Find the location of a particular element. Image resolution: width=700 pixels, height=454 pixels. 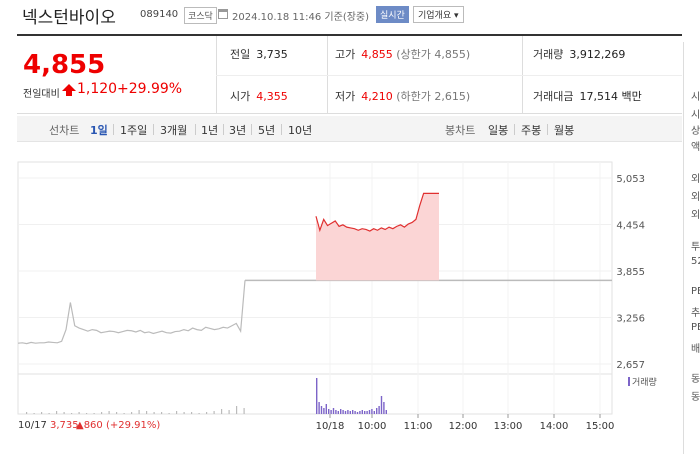

side-text: PE is located at coordinates (695, 291).